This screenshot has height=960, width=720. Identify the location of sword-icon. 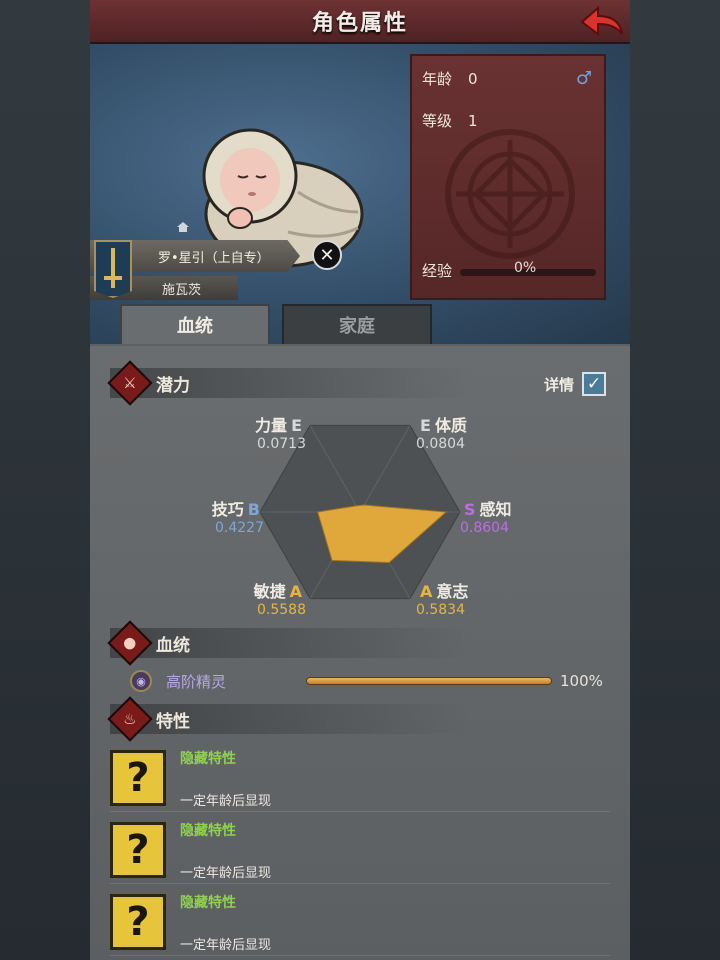
(113, 268).